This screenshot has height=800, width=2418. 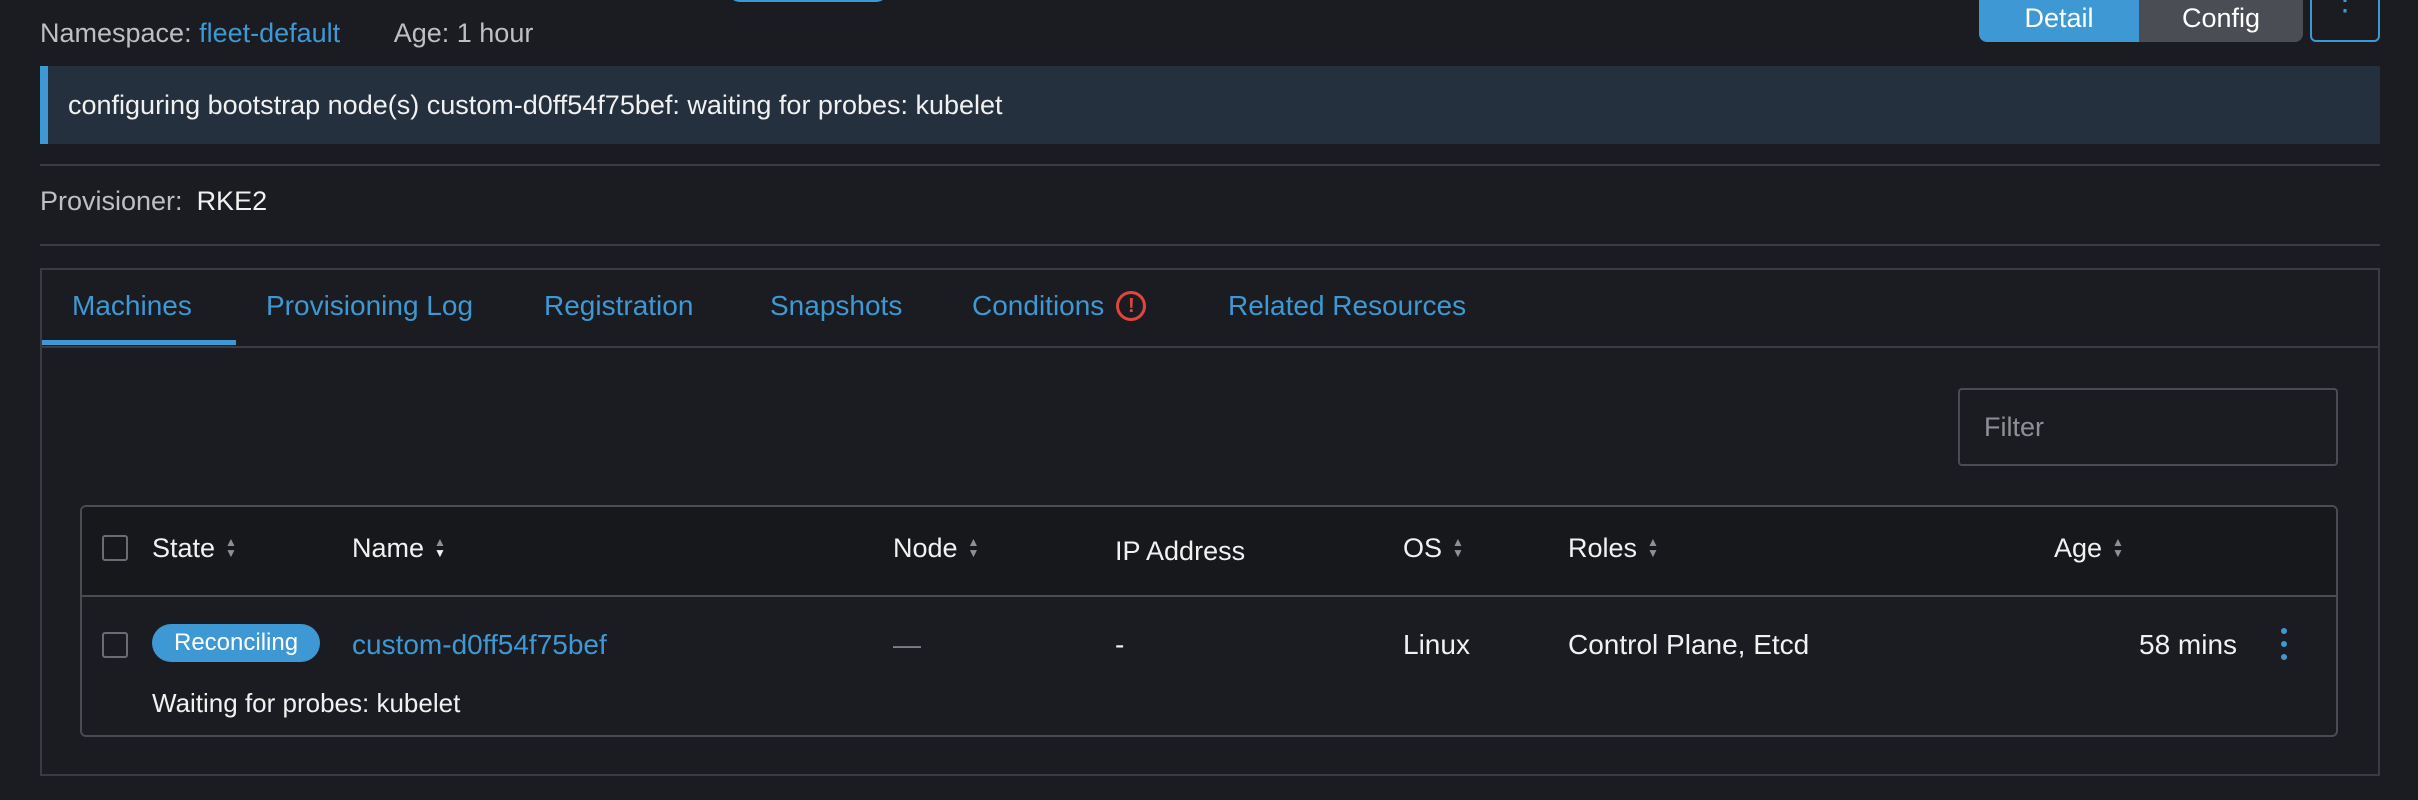 What do you see at coordinates (936, 548) in the screenshot?
I see `column-node: Node ▲ ▼` at bounding box center [936, 548].